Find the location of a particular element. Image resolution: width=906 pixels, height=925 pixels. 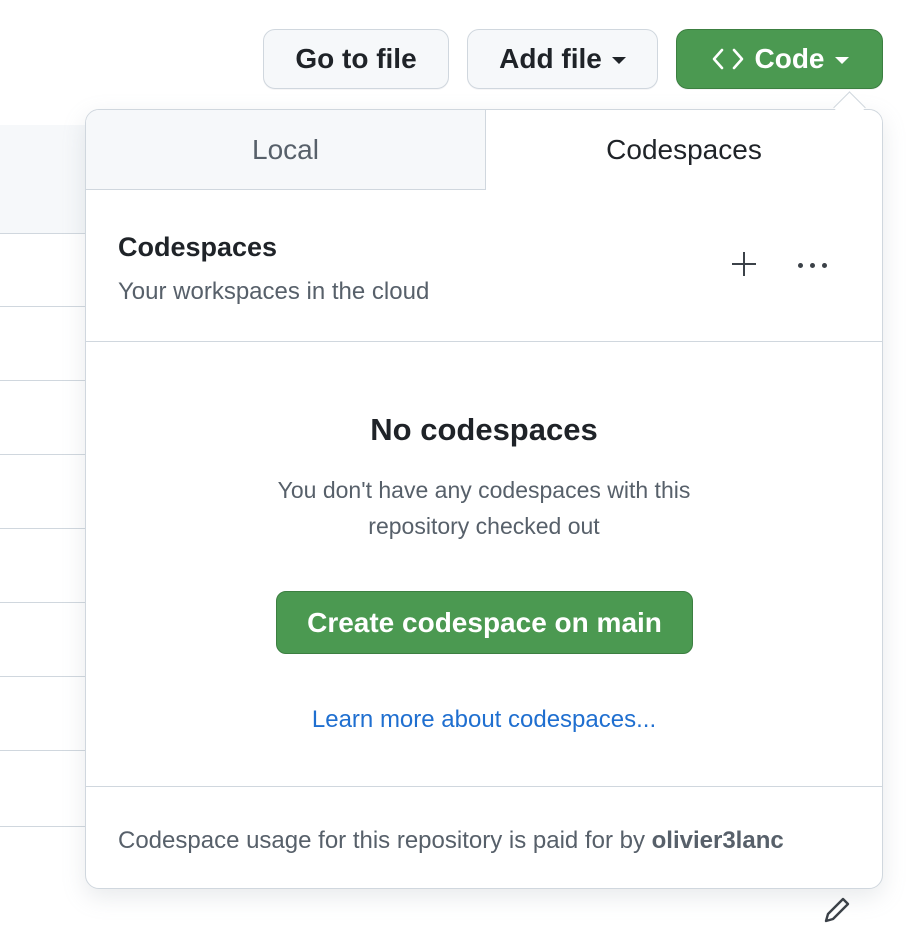

plus-icon is located at coordinates (744, 264).